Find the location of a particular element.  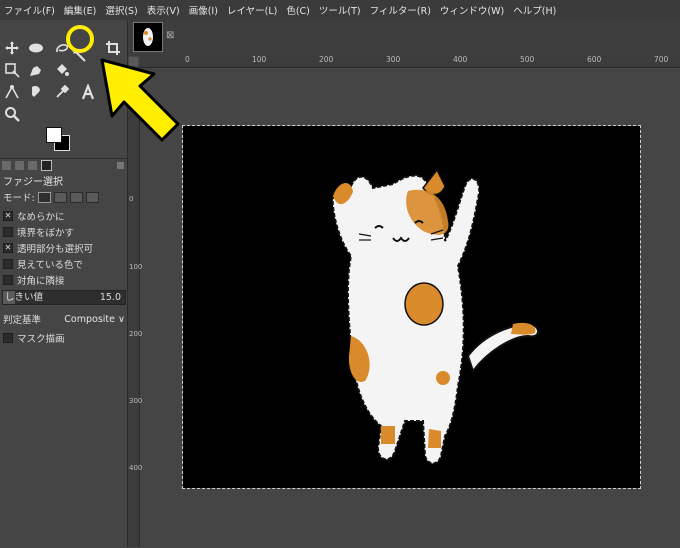

path-icon is located at coordinates (12, 92).